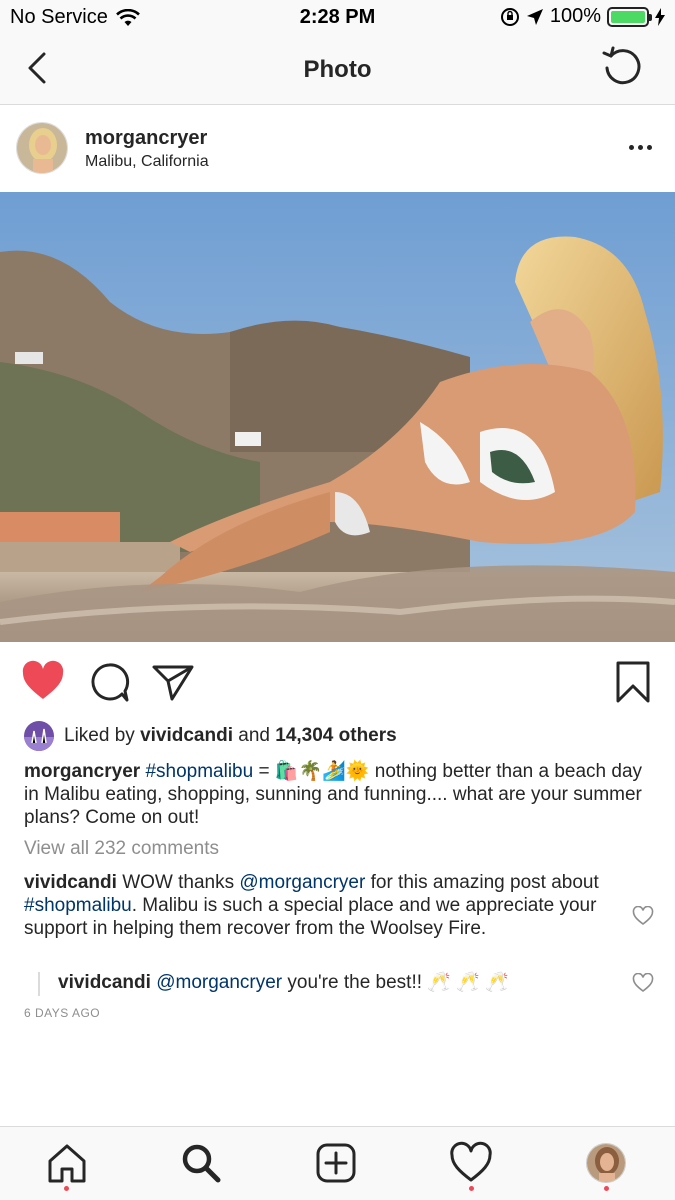 This screenshot has width=675, height=1200. Describe the element at coordinates (99, 735) in the screenshot. I see `liked-by-prefix: Liked by` at that location.